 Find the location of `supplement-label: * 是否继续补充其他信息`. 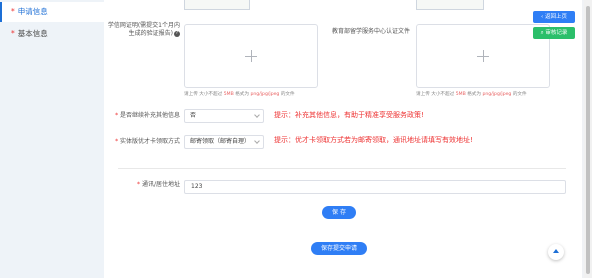

supplement-label: * 是否继续补充其他信息 is located at coordinates (147, 115).